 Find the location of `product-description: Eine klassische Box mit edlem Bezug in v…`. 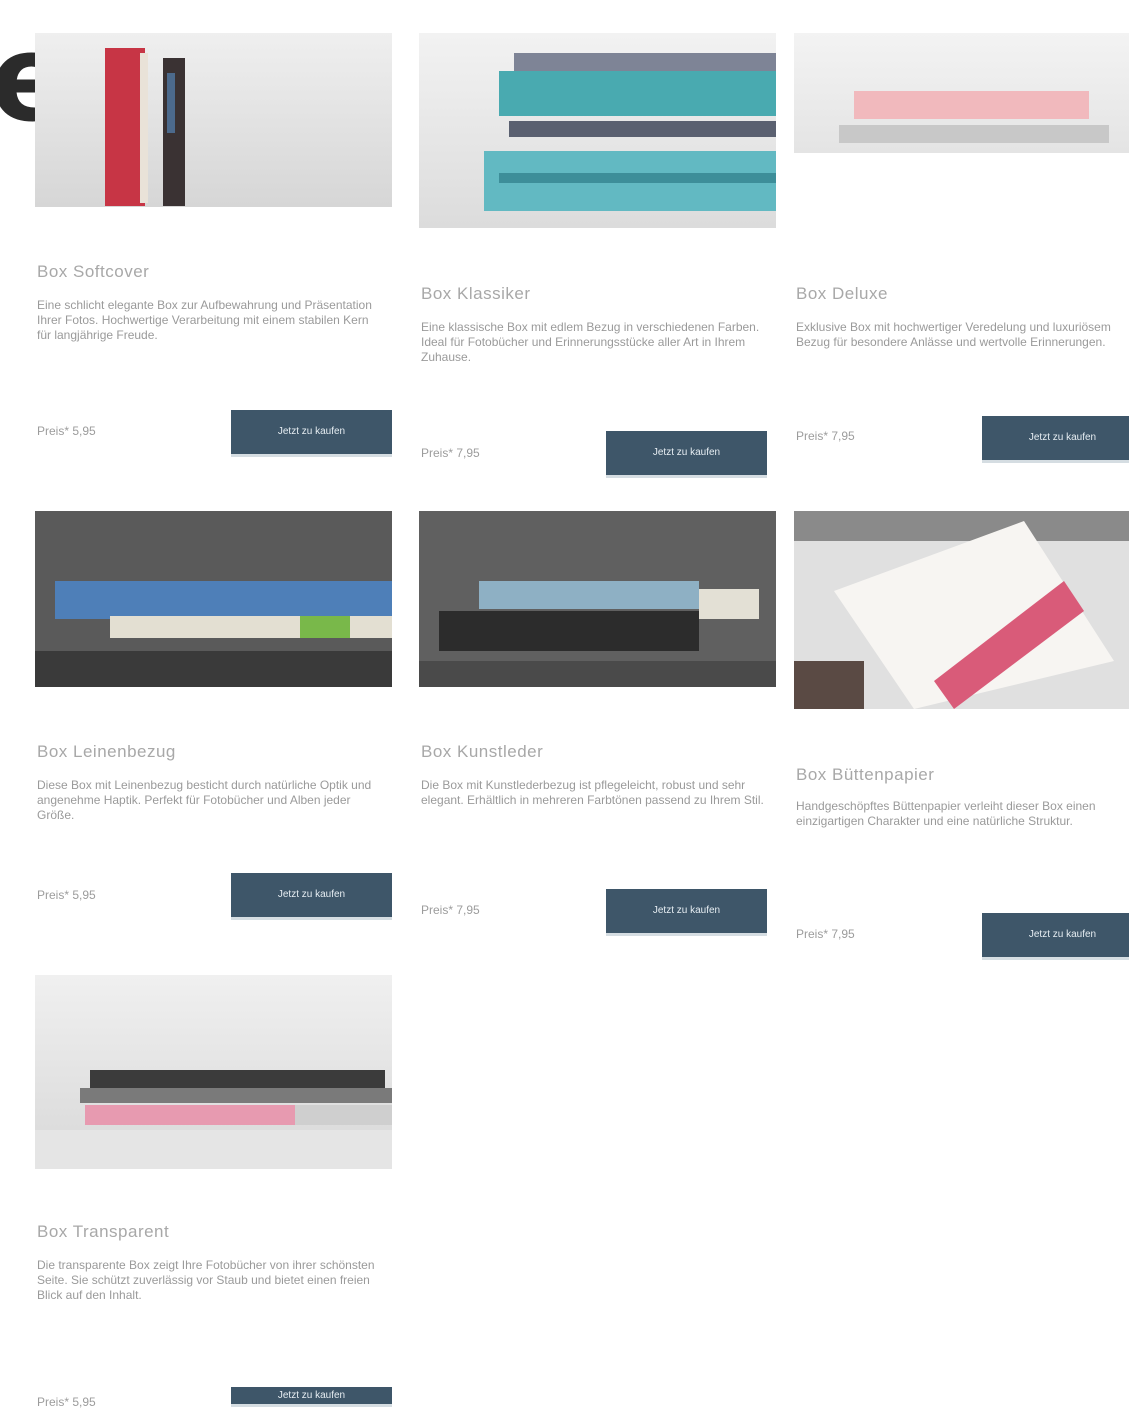

product-description: Eine klassische Box mit edlem Bezug in v… is located at coordinates (590, 342).